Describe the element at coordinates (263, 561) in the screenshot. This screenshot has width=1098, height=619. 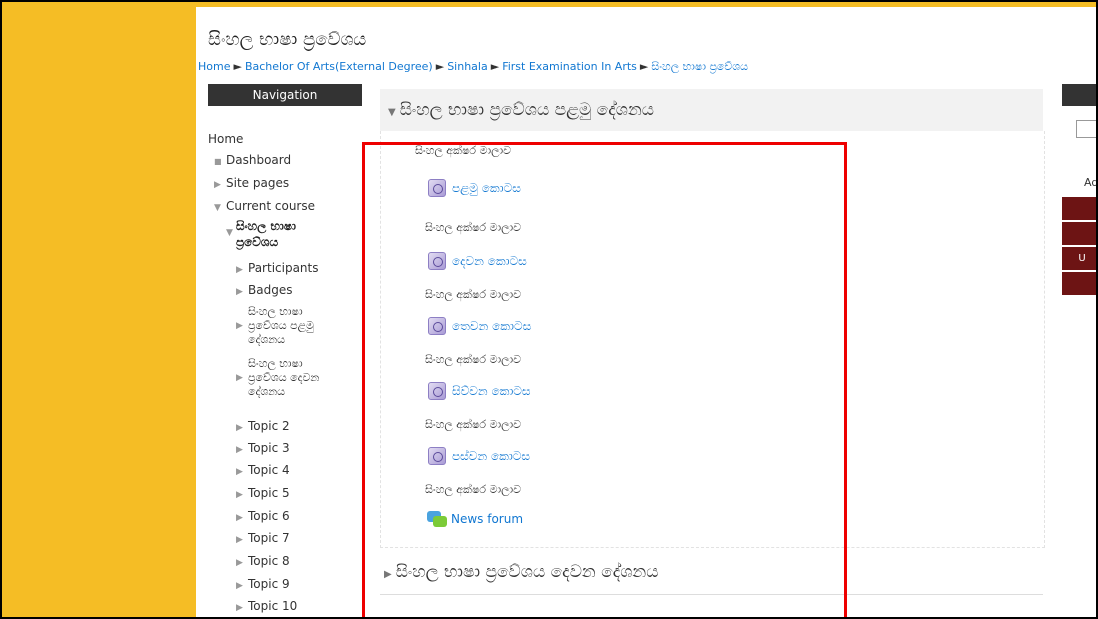
I see `nav-topic-8: ▶ Topic 8` at that location.